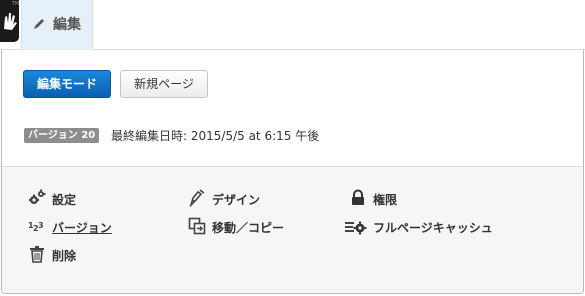 The height and width of the screenshot is (296, 585). I want to click on trash-icon, so click(37, 254).